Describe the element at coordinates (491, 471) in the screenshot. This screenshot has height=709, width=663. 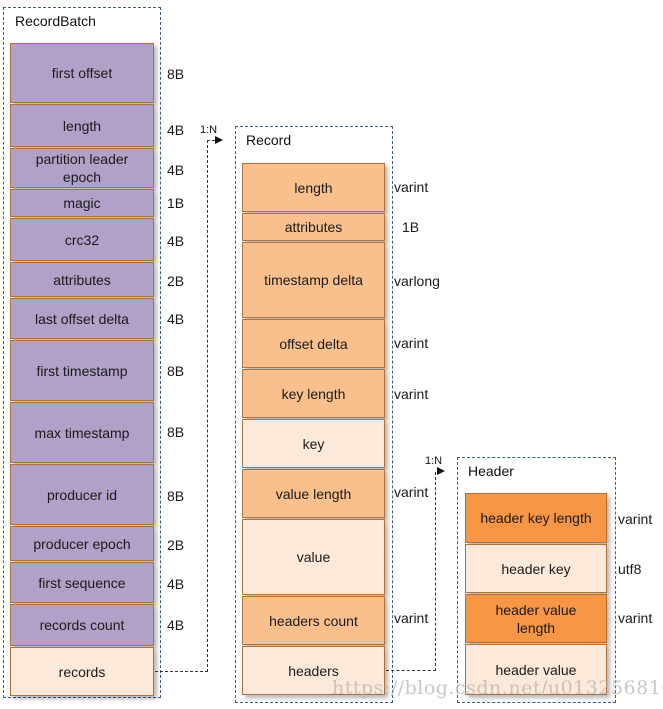
I see `header-title: Header` at that location.